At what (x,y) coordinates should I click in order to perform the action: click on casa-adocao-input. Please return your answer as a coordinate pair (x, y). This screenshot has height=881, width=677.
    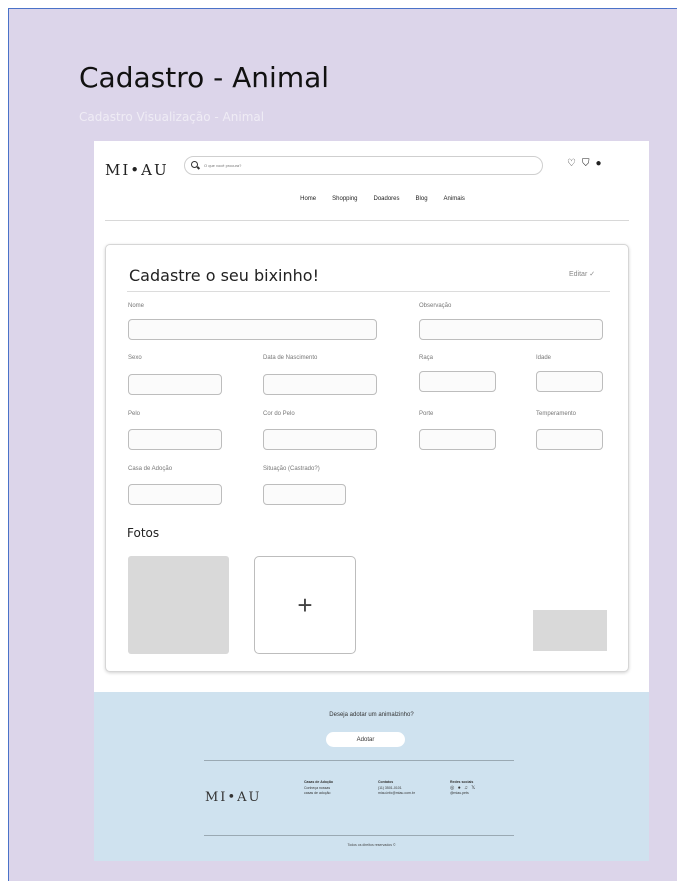
    Looking at the image, I should click on (175, 494).